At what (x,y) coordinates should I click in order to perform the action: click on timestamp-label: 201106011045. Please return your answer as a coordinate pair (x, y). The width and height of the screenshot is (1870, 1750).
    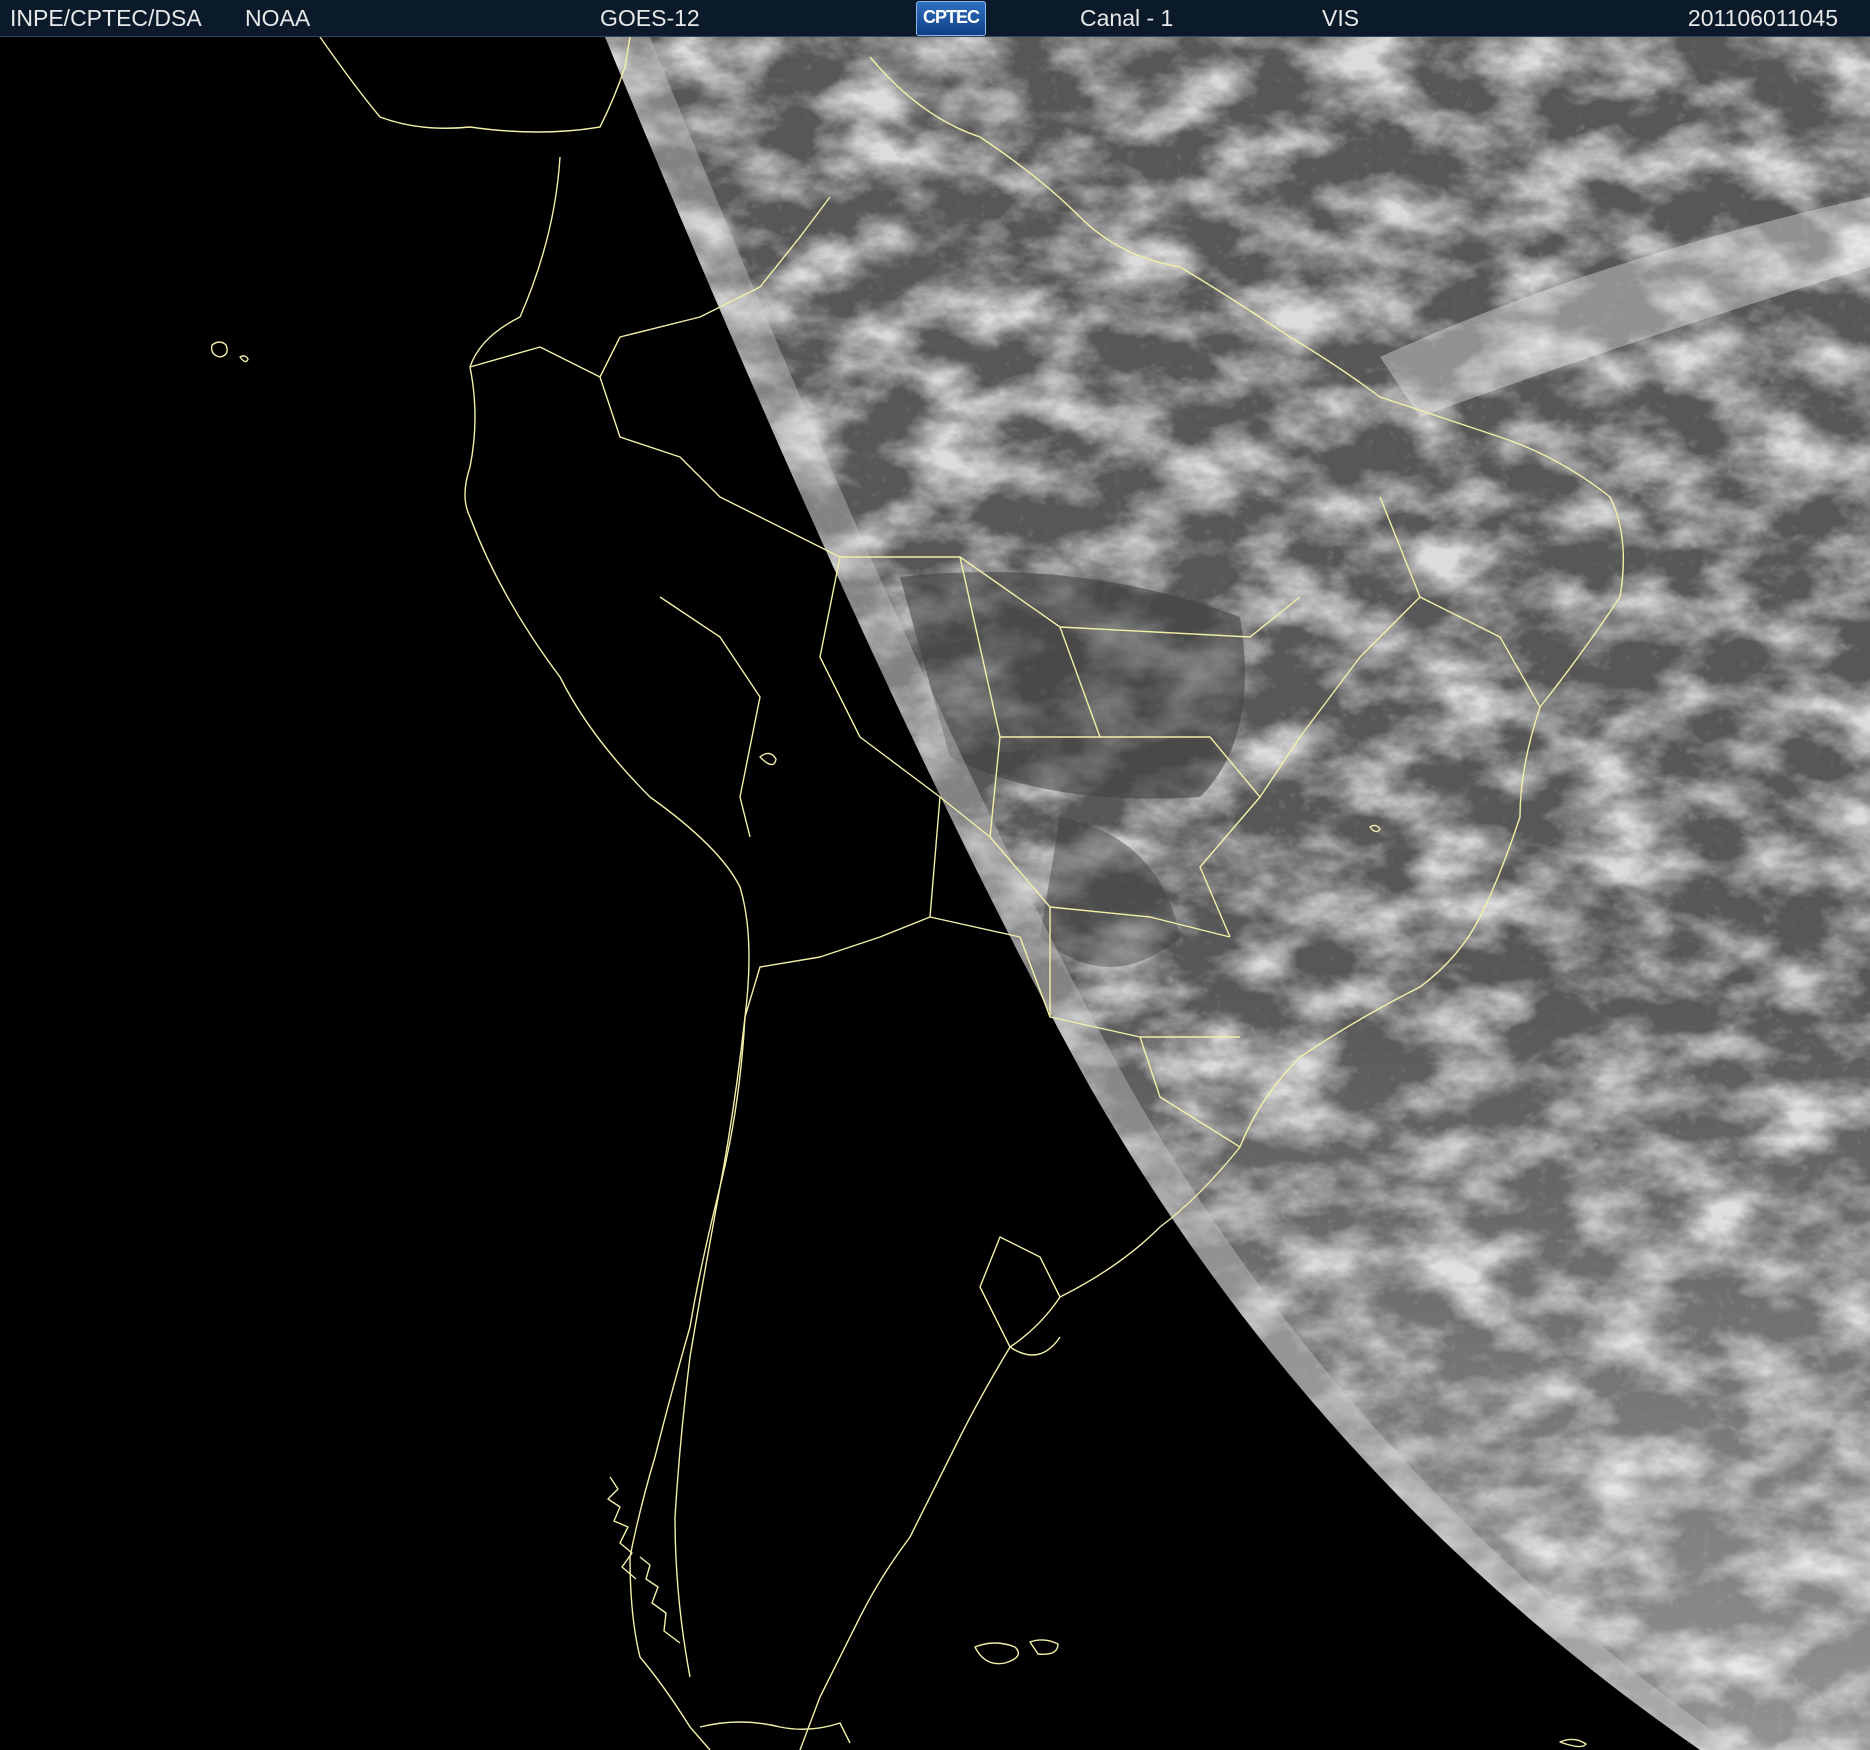
    Looking at the image, I should click on (1762, 18).